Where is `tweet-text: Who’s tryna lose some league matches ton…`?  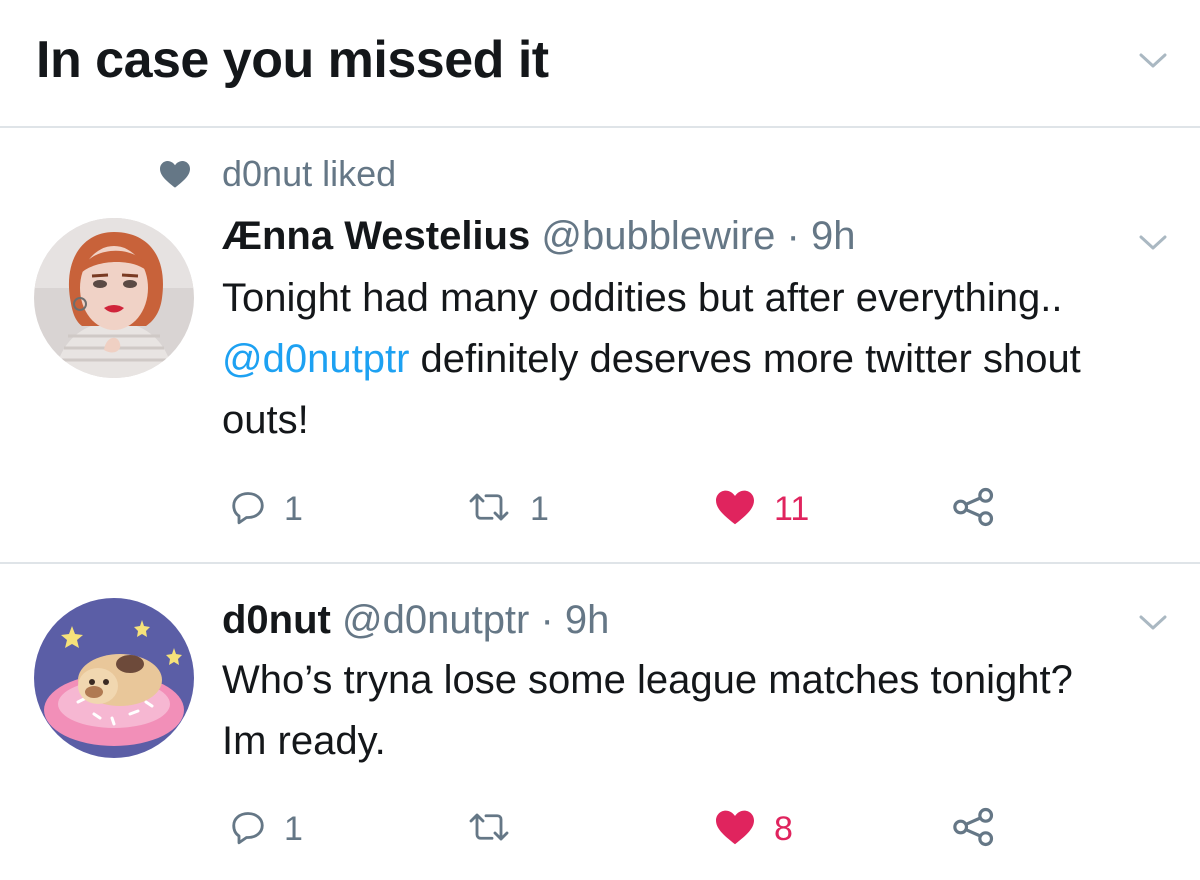
tweet-text: Who’s tryna lose some league matches ton… is located at coordinates (647, 710).